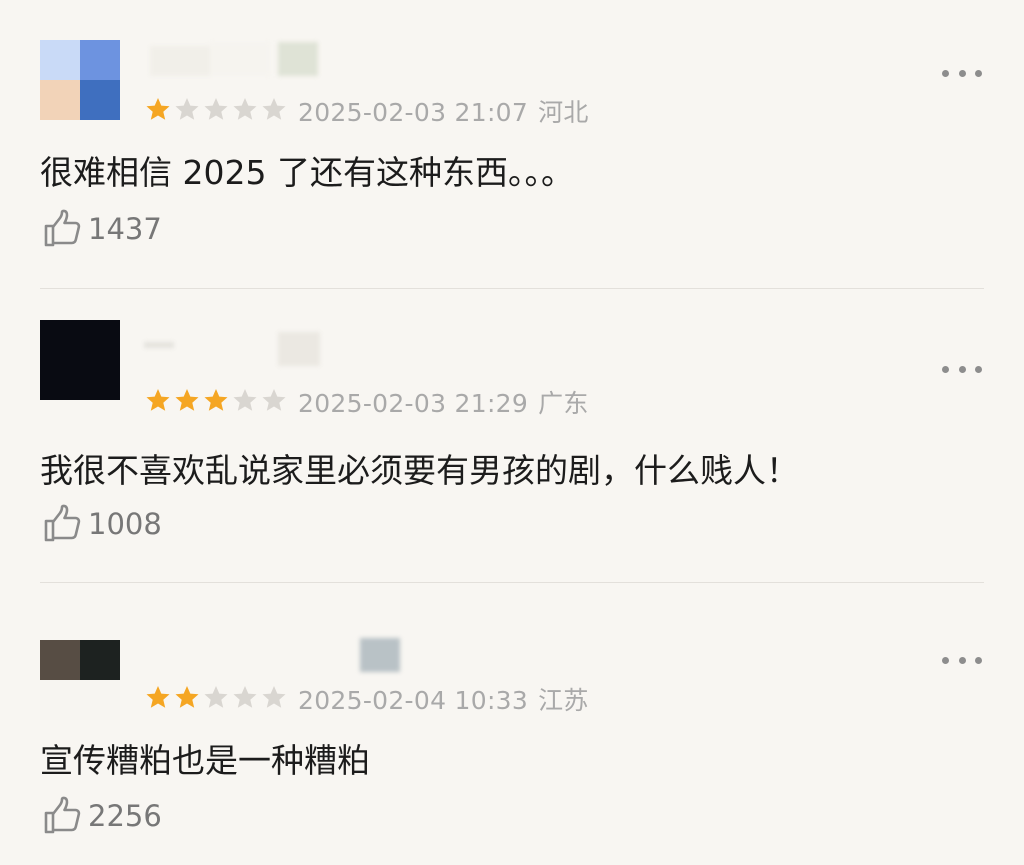 This screenshot has width=1024, height=865. I want to click on review-date: 2025-02-03 21:29, so click(413, 403).